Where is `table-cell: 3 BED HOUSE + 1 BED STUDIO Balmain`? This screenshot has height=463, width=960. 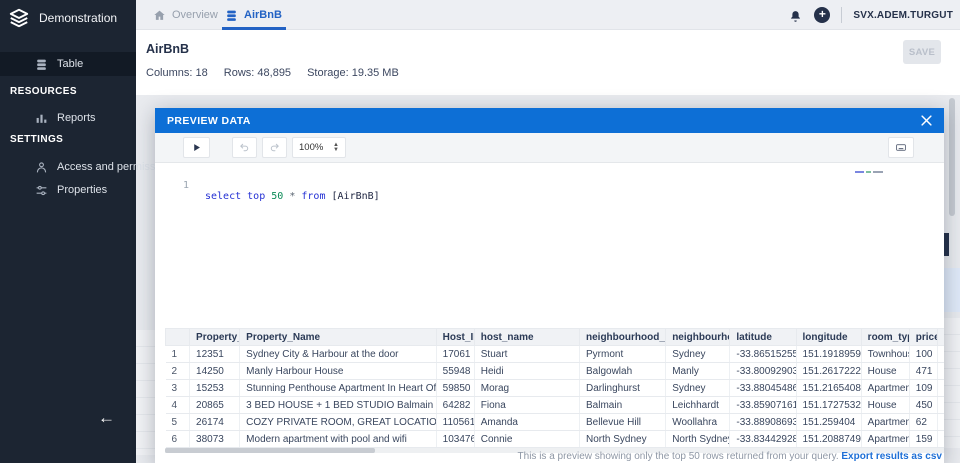 table-cell: 3 BED HOUSE + 1 BED STUDIO Balmain is located at coordinates (338, 405).